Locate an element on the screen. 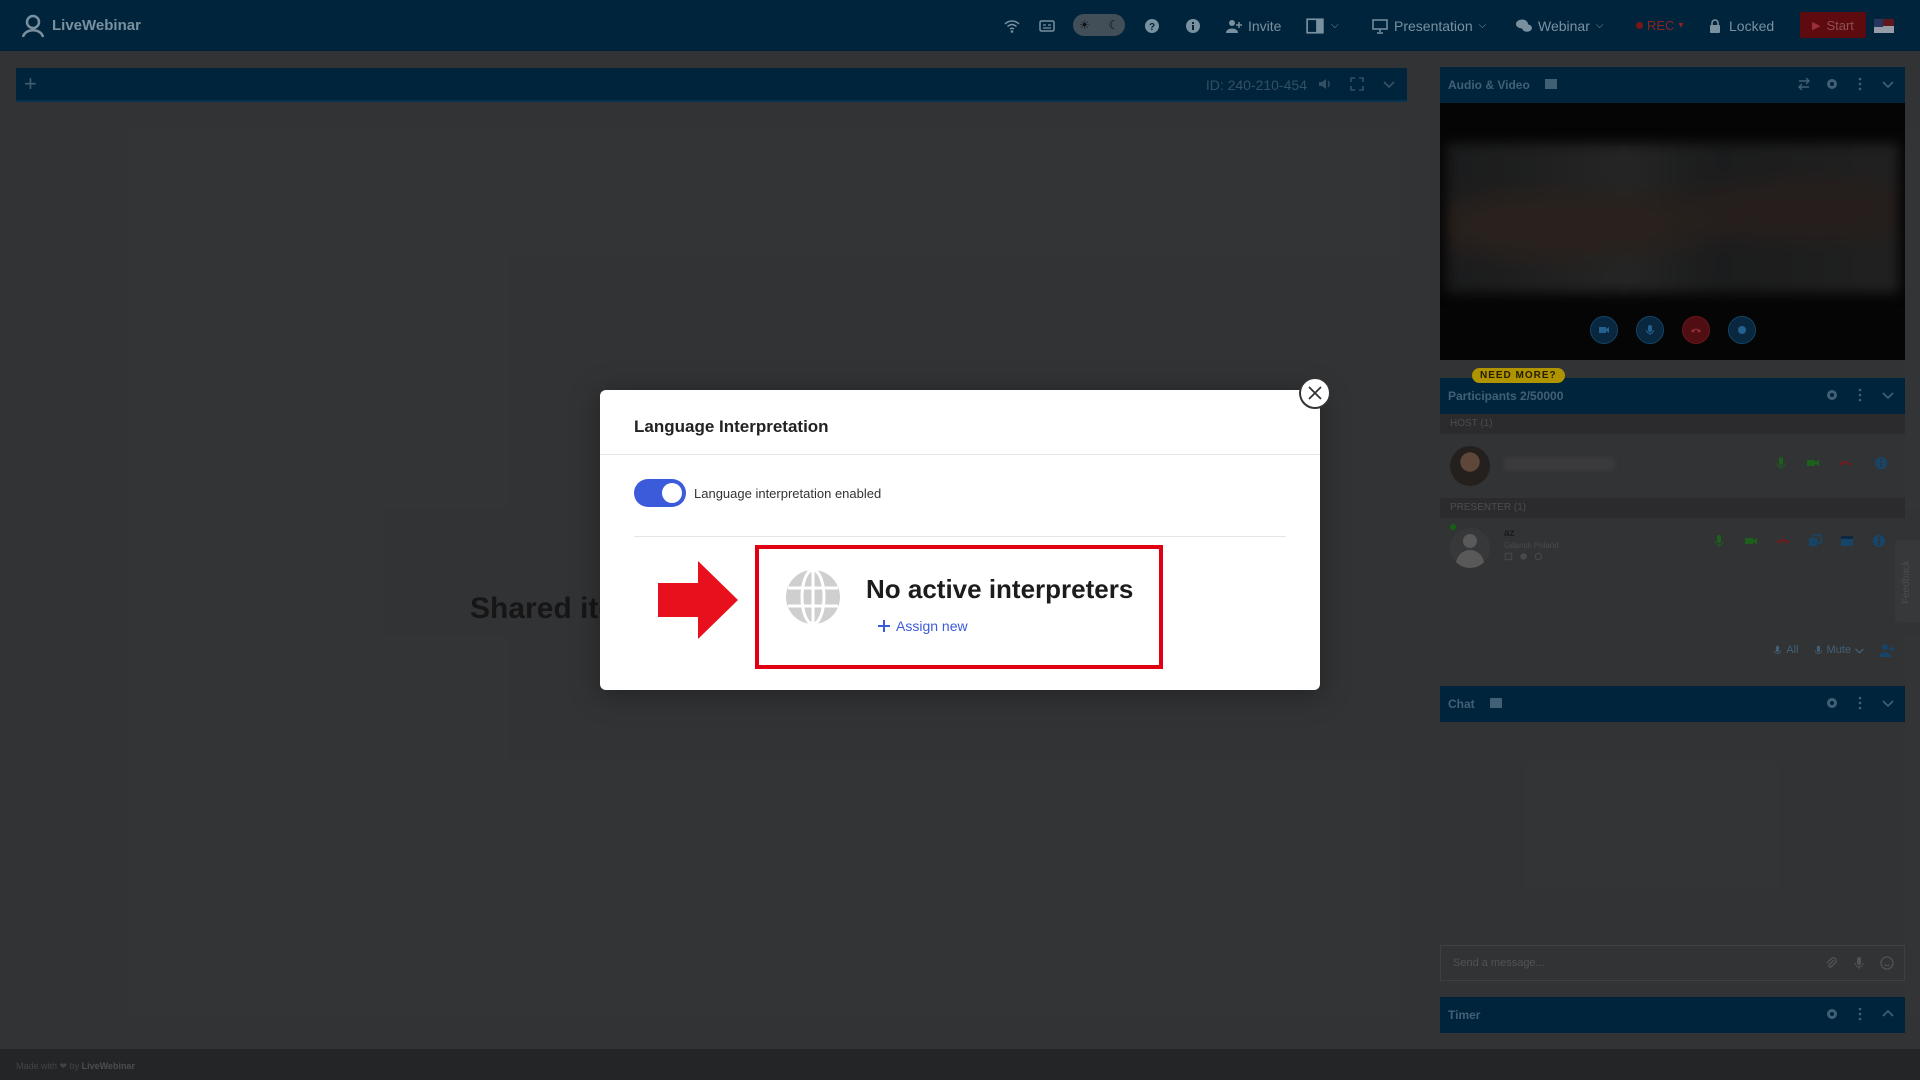  close-button is located at coordinates (1315, 393).